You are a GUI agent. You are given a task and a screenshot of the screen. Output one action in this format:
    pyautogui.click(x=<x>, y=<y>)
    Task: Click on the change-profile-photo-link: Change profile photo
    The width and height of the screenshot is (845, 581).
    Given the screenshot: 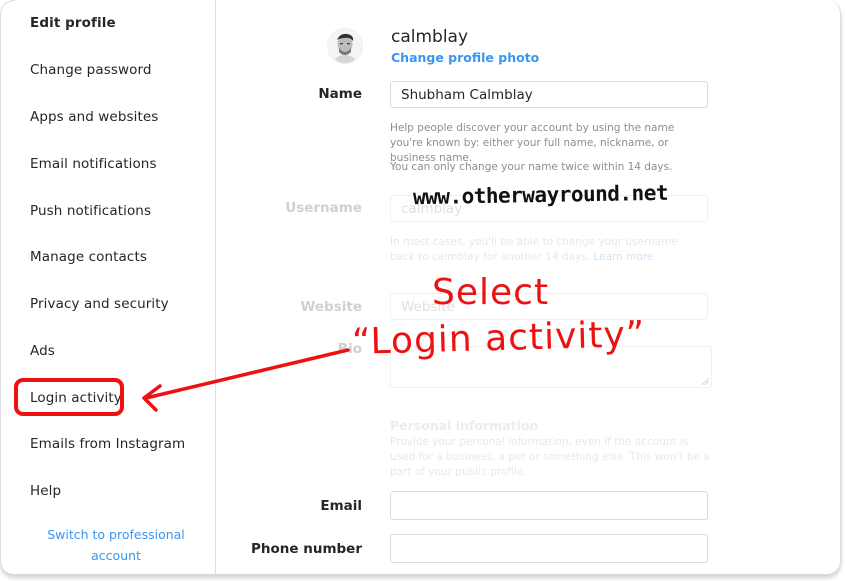 What is the action you would take?
    pyautogui.click(x=465, y=57)
    